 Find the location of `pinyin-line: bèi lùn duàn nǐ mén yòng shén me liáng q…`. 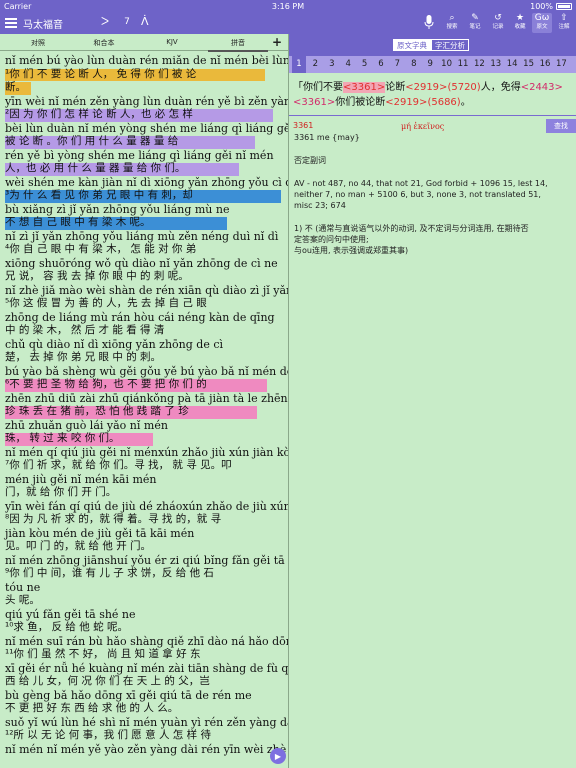

pinyin-line: bèi lùn duàn nǐ mén yòng shén me liáng q… is located at coordinates (146, 129).